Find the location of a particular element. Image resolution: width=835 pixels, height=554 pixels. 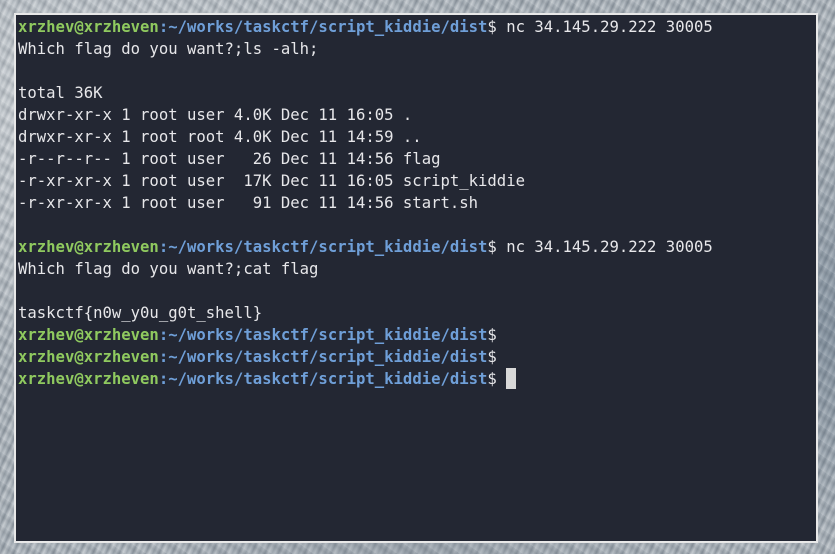

output-line: Which flag do you want?;cat flag is located at coordinates (417, 269).